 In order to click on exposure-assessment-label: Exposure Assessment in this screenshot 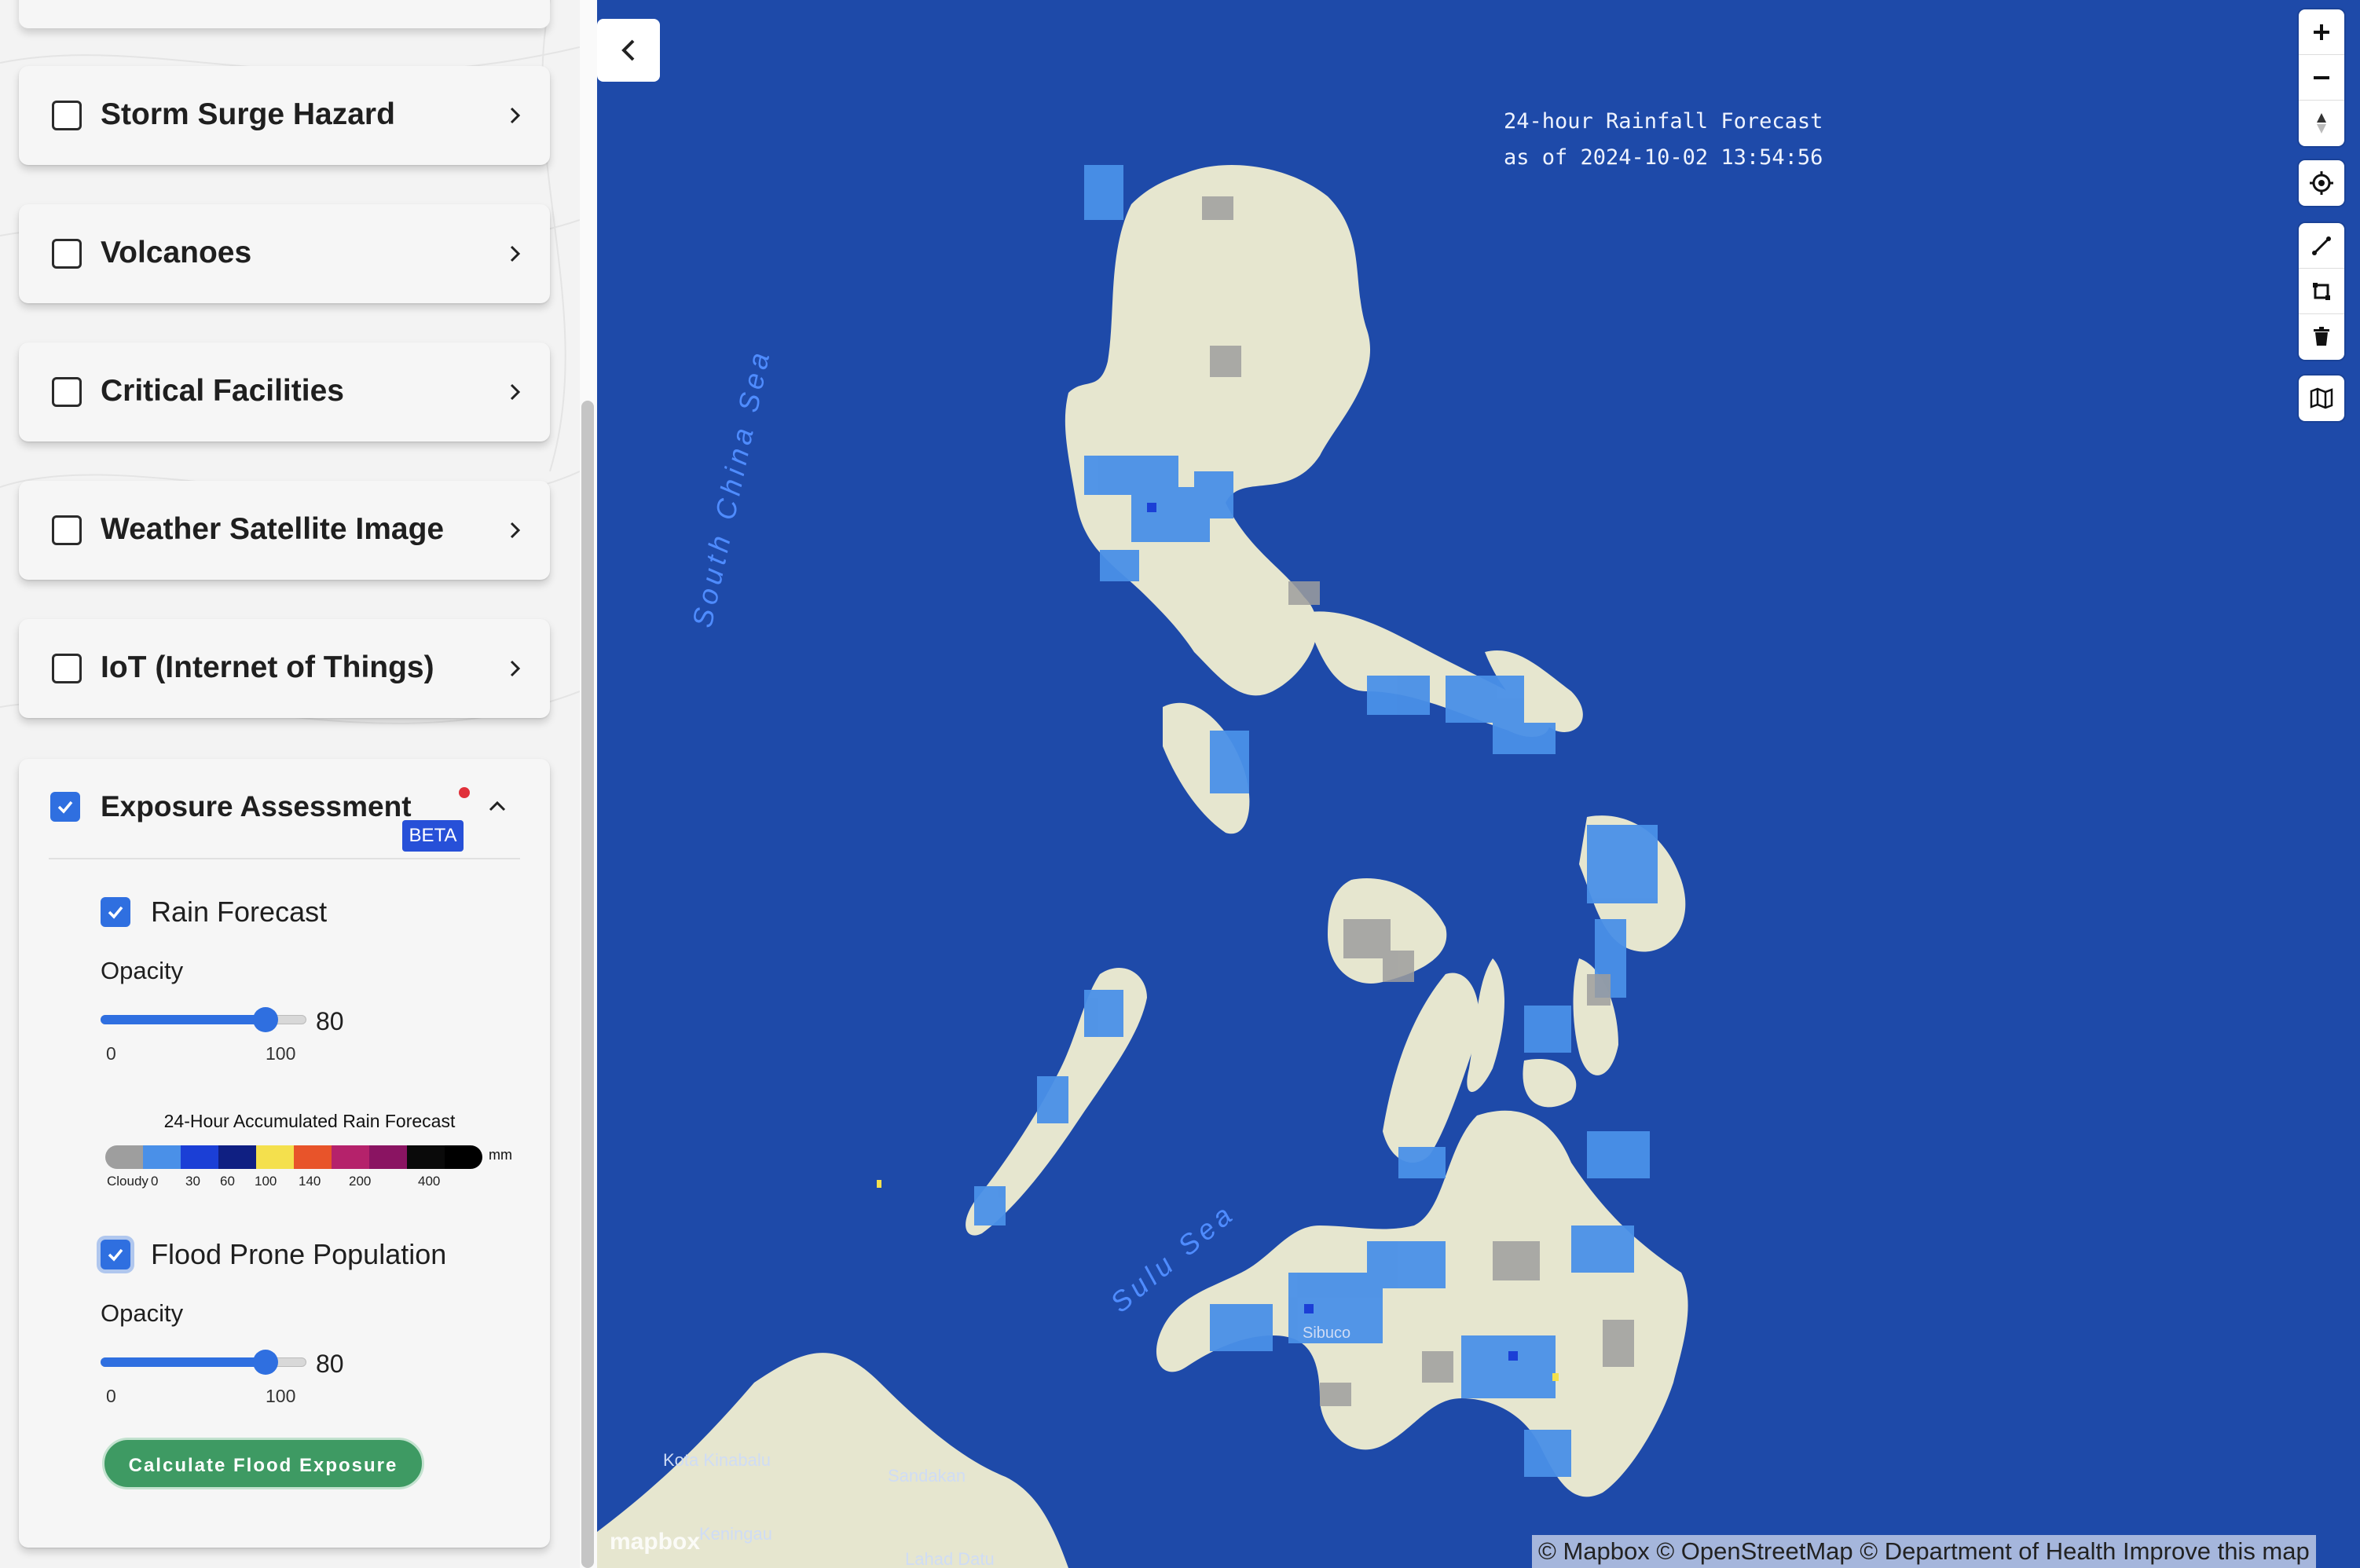, I will do `click(256, 806)`.